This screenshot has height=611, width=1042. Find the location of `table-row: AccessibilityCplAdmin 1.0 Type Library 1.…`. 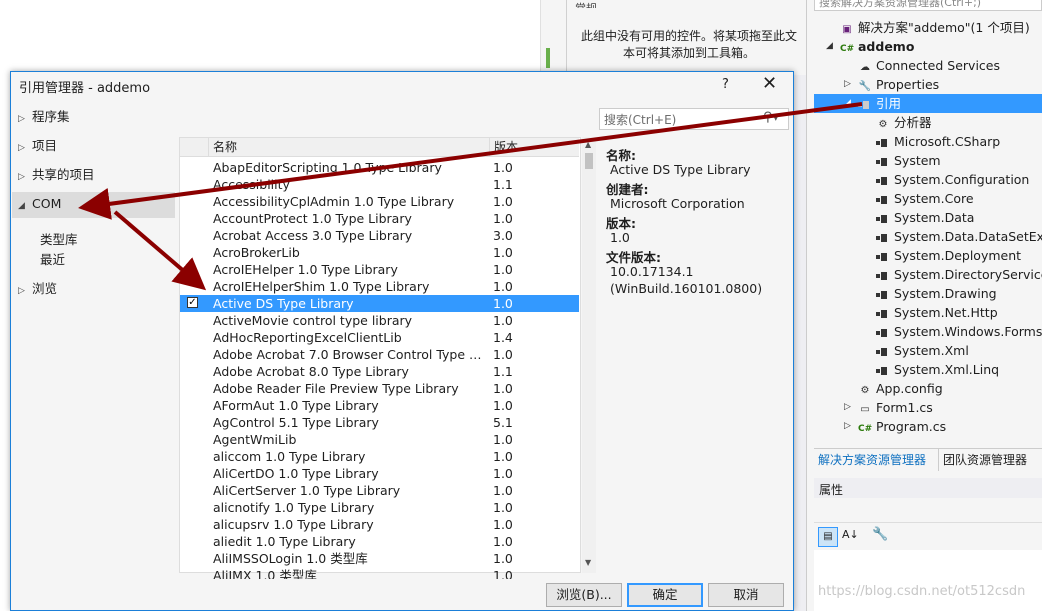

table-row: AccessibilityCplAdmin 1.0 Type Library 1.… is located at coordinates (379, 201).